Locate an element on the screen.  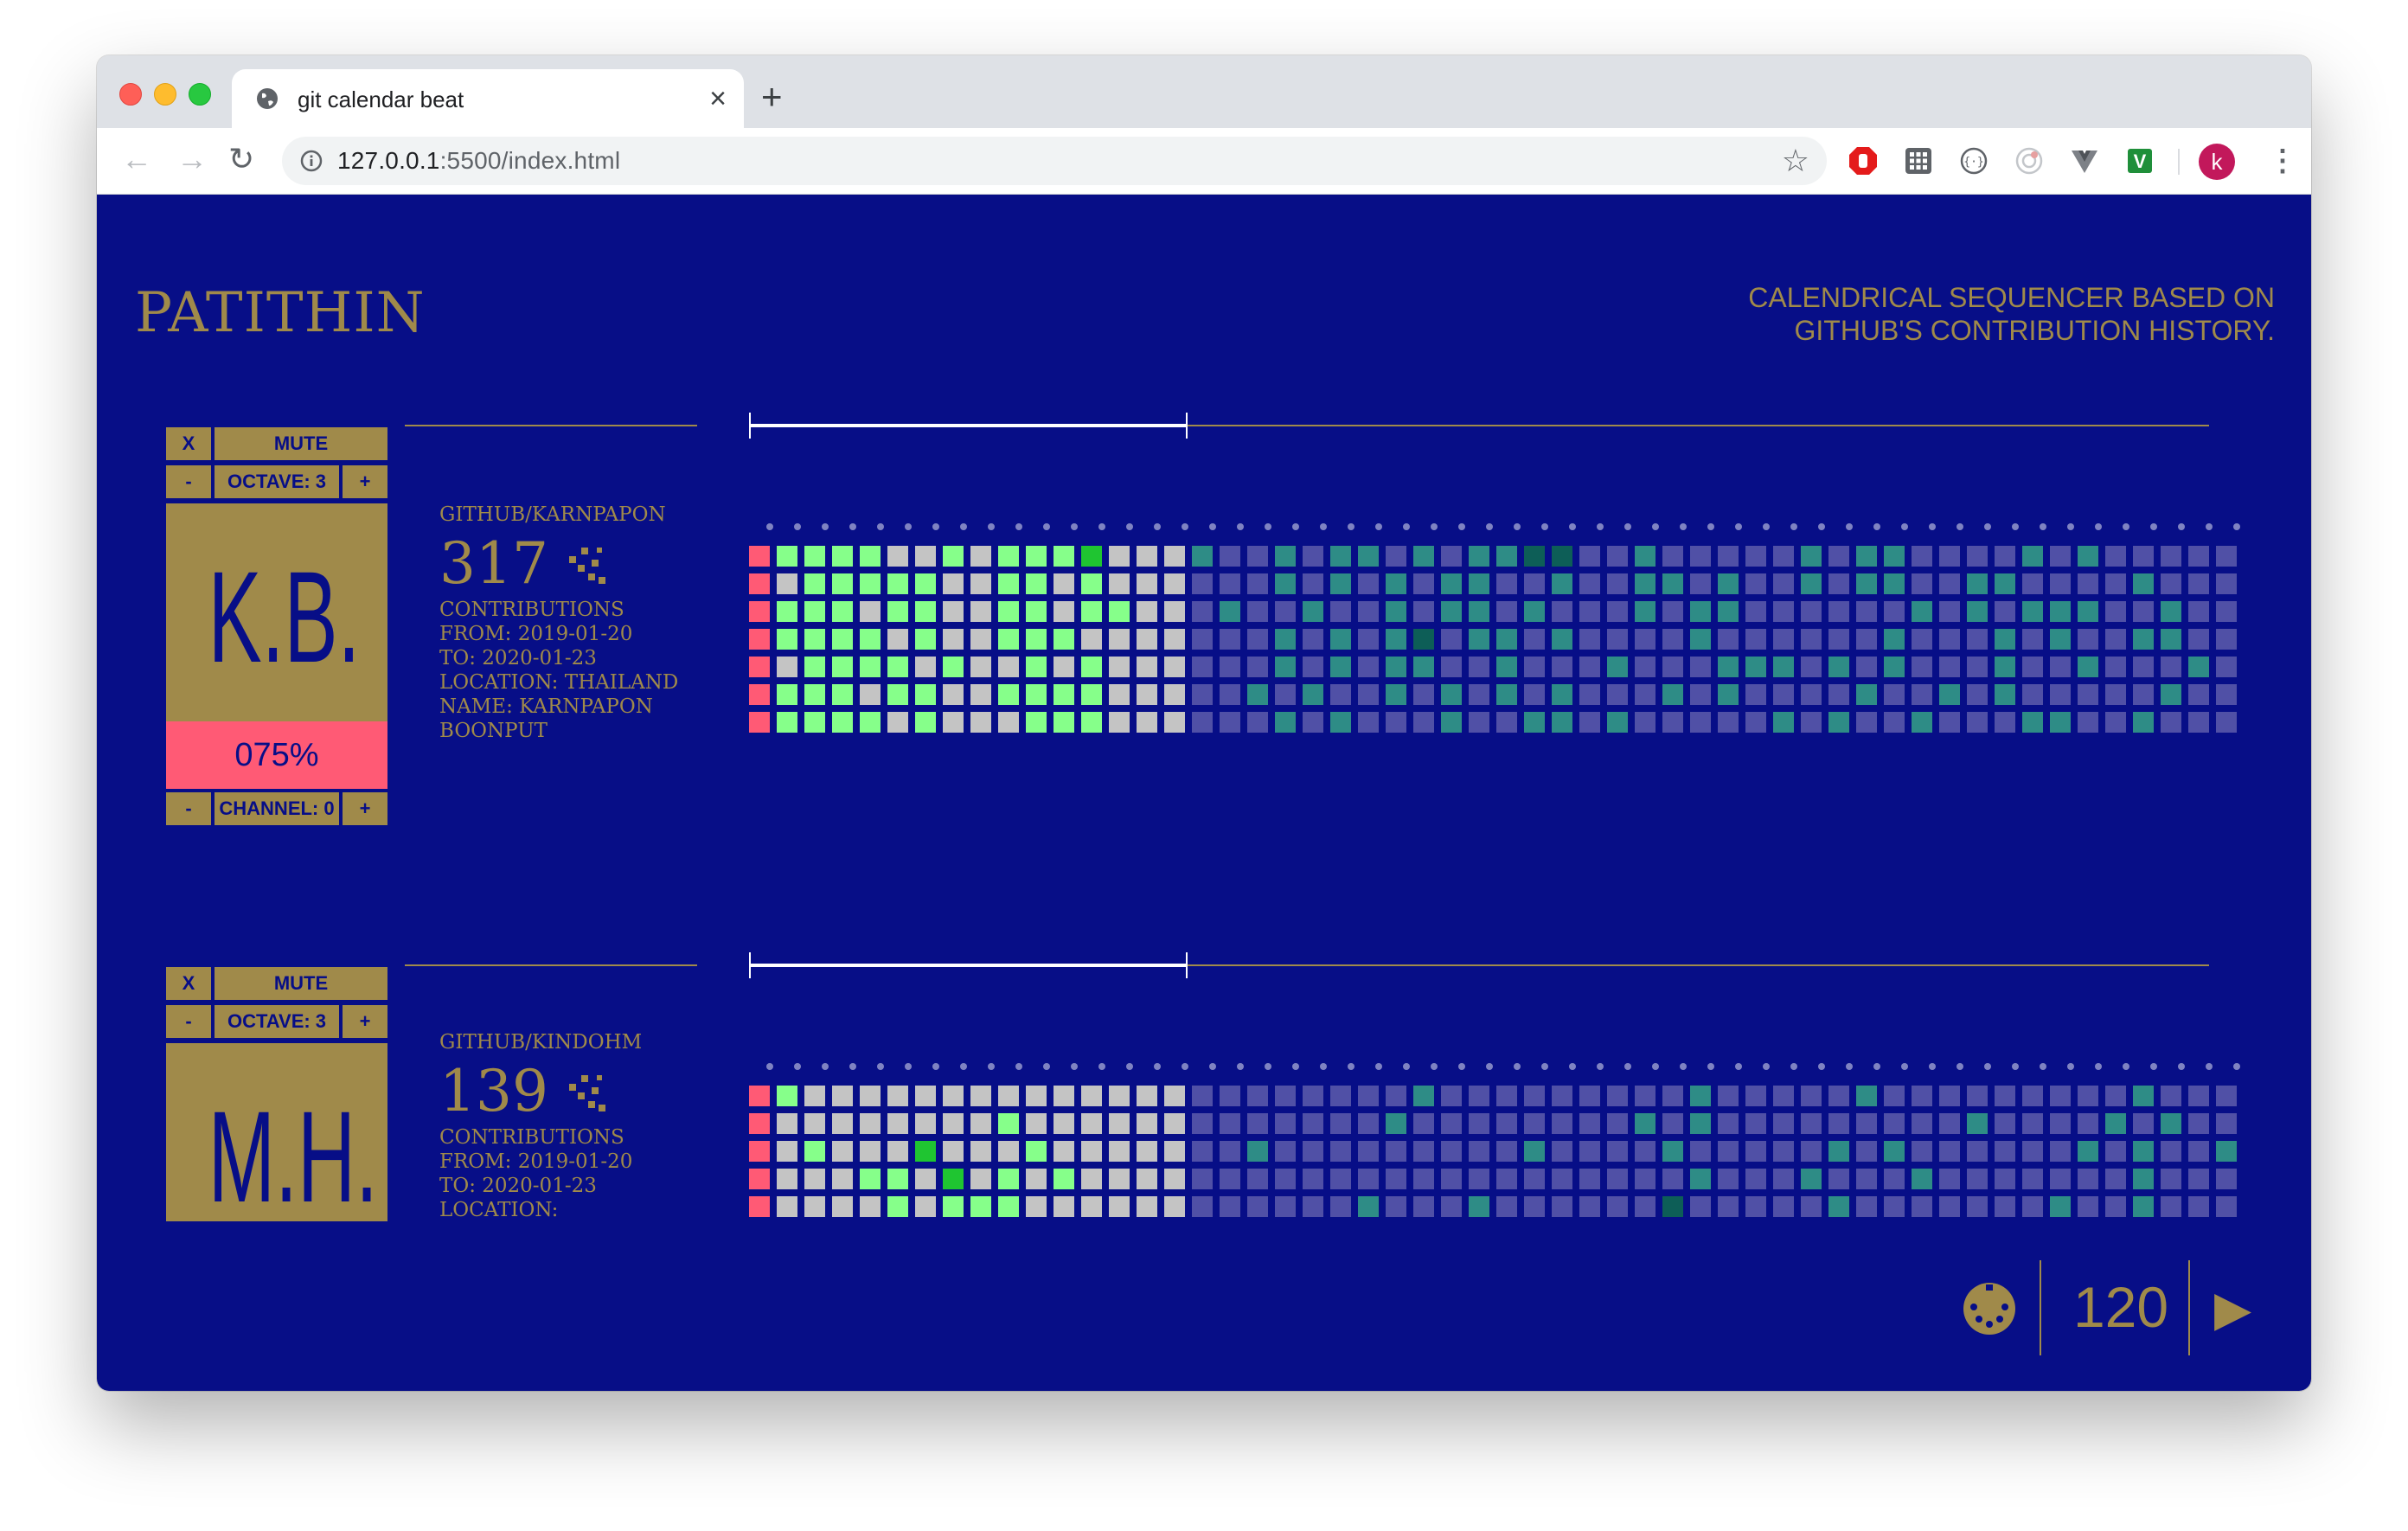
tab-close-icon: × is located at coordinates (718, 98).